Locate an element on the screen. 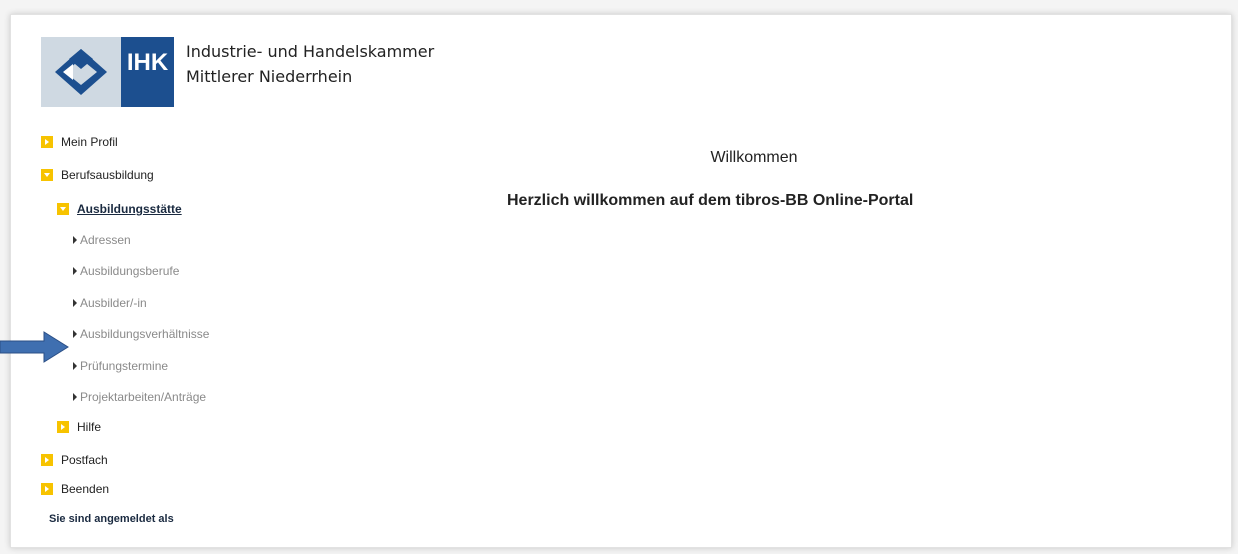 This screenshot has height=554, width=1238. session-user-cutoff is located at coordinates (124, 542).